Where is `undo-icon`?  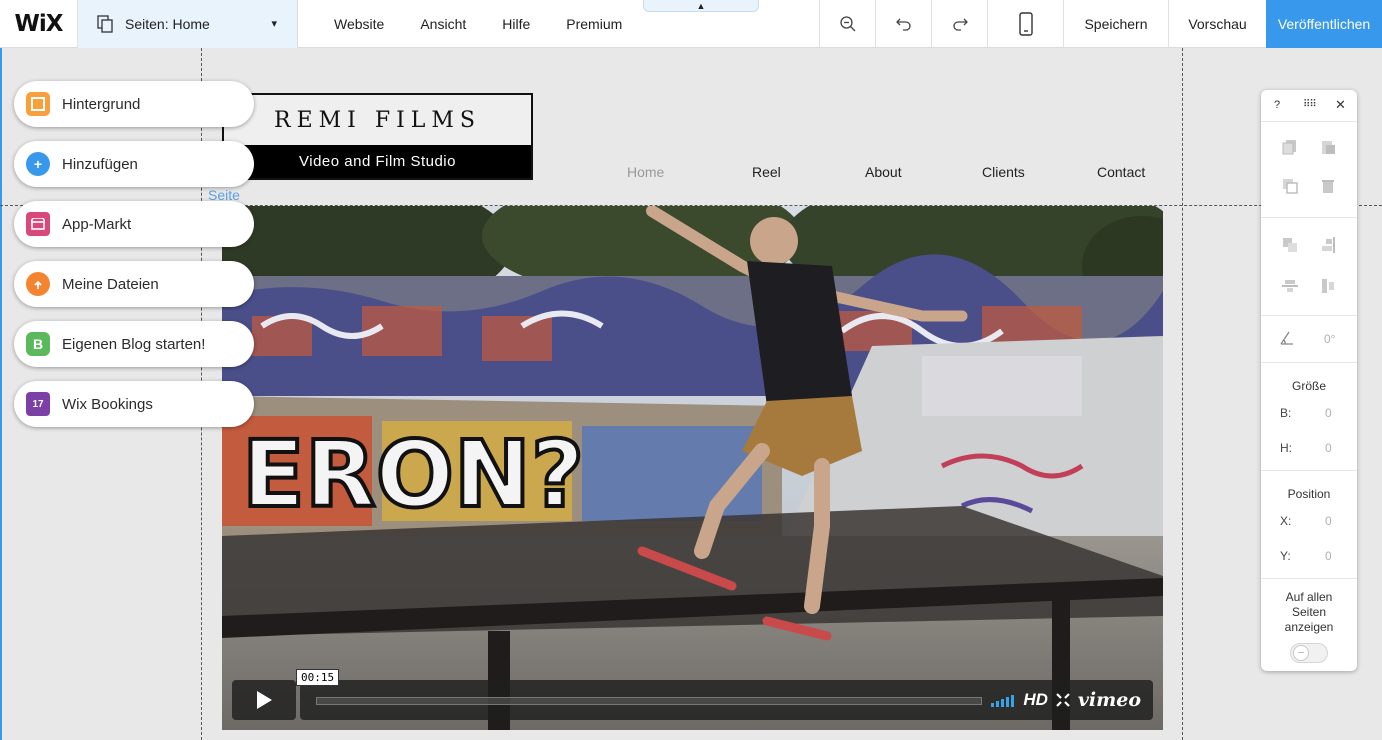 undo-icon is located at coordinates (903, 24).